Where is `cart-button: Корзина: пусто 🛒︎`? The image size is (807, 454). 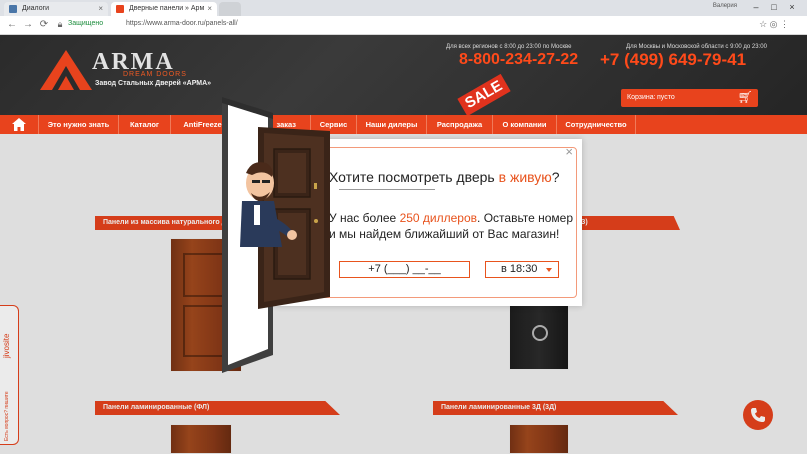
cart-button: Корзина: пусто 🛒︎ is located at coordinates (689, 98).